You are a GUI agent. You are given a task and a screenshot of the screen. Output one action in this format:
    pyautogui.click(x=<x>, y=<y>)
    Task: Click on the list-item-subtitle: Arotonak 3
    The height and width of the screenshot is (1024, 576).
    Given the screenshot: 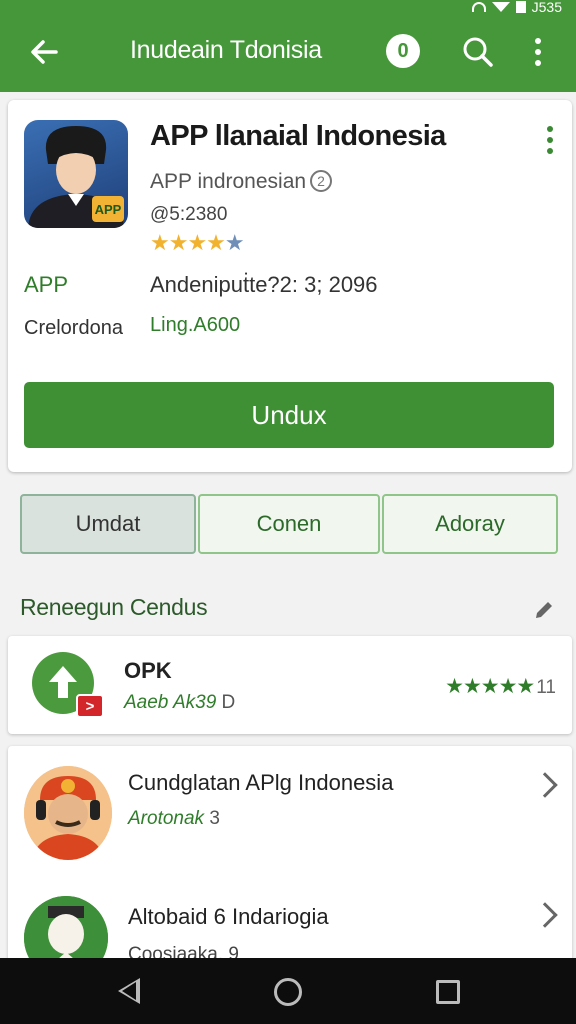 What is the action you would take?
    pyautogui.click(x=174, y=818)
    